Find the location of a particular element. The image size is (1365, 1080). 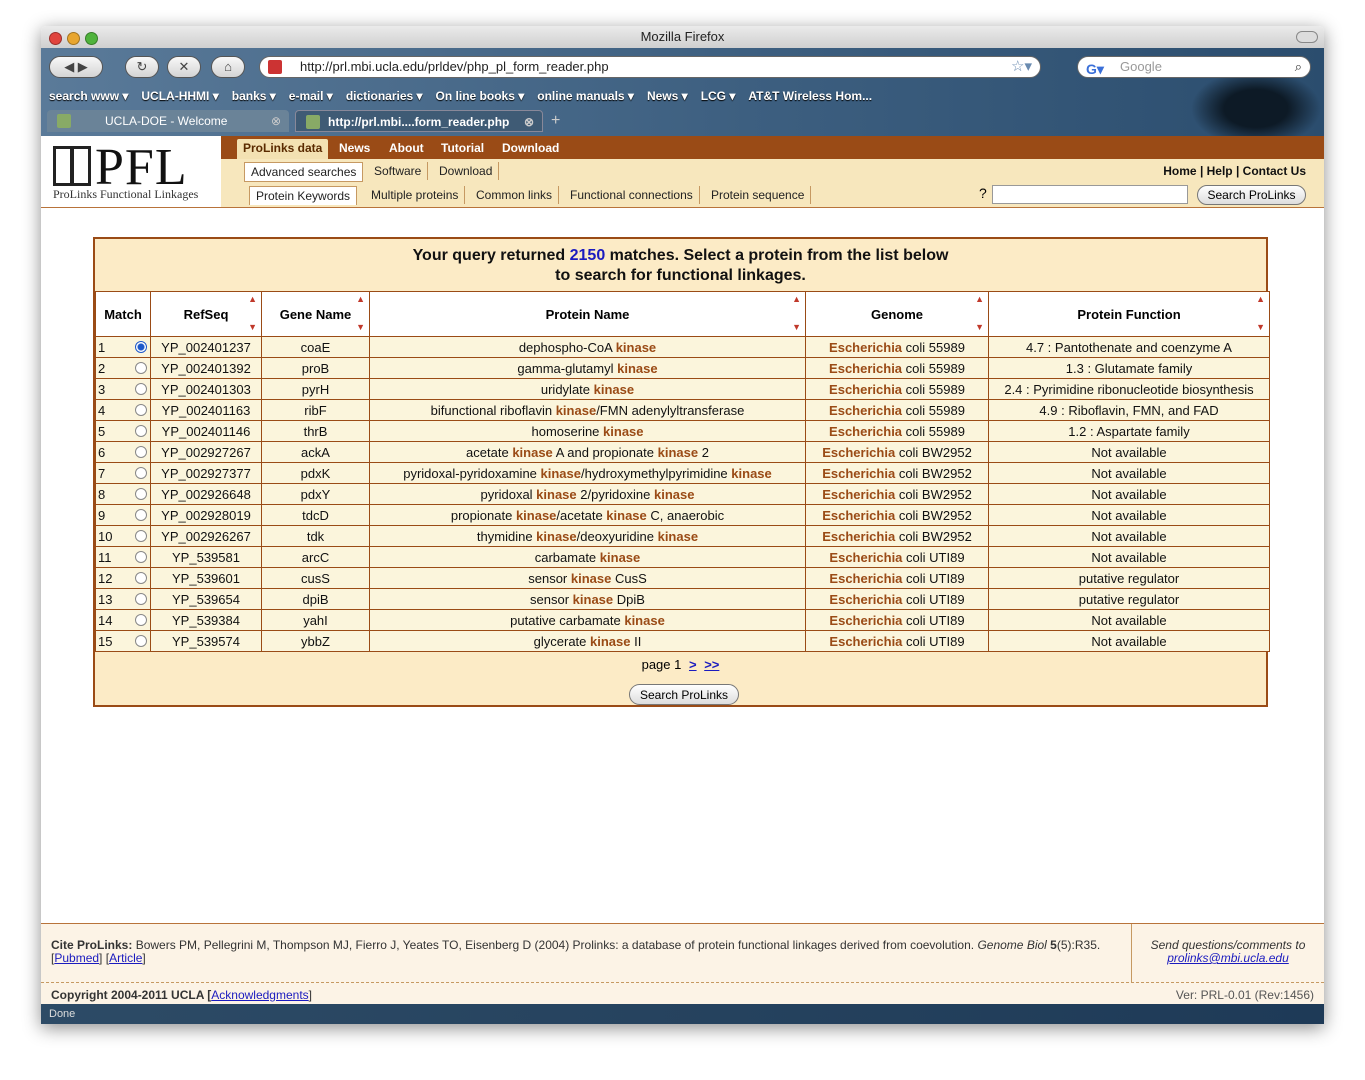

bookmark-item: UCLA-HHMI ▾ is located at coordinates (179, 96).